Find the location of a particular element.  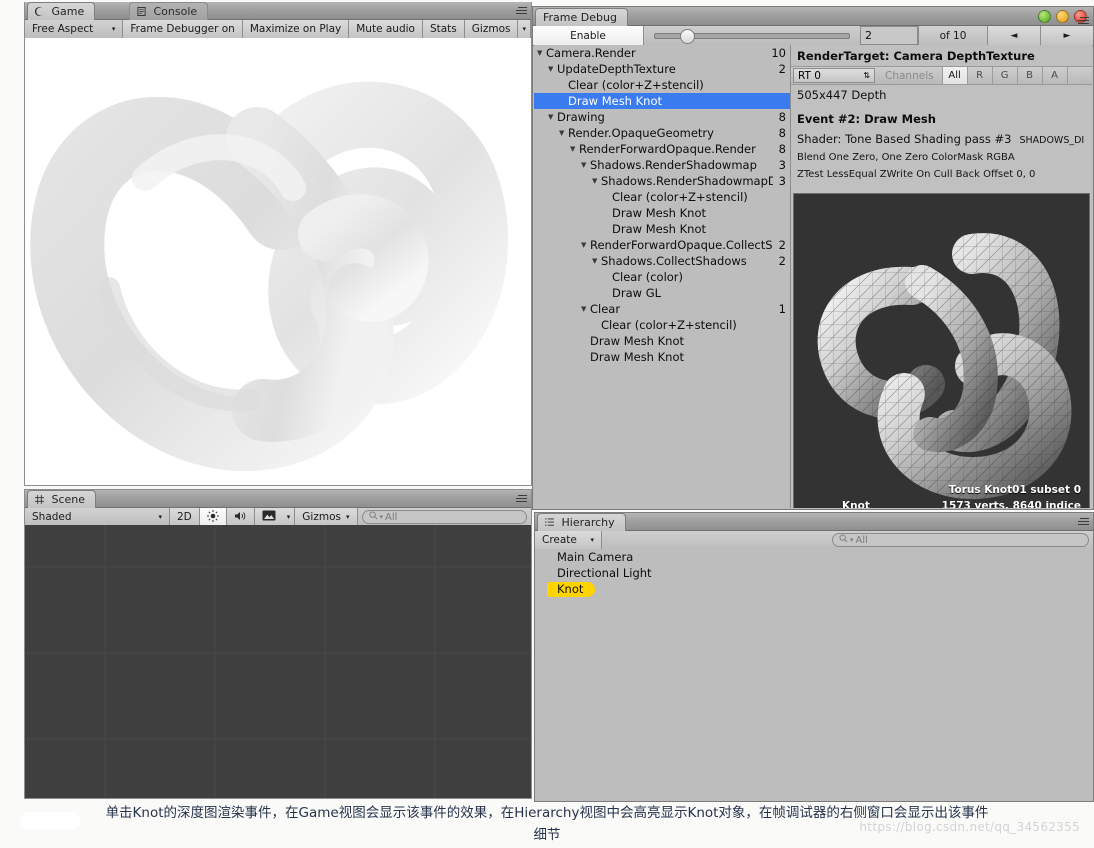

frame-debug-event-row: ▼ Camera.Render 10 is located at coordinates (662, 53).